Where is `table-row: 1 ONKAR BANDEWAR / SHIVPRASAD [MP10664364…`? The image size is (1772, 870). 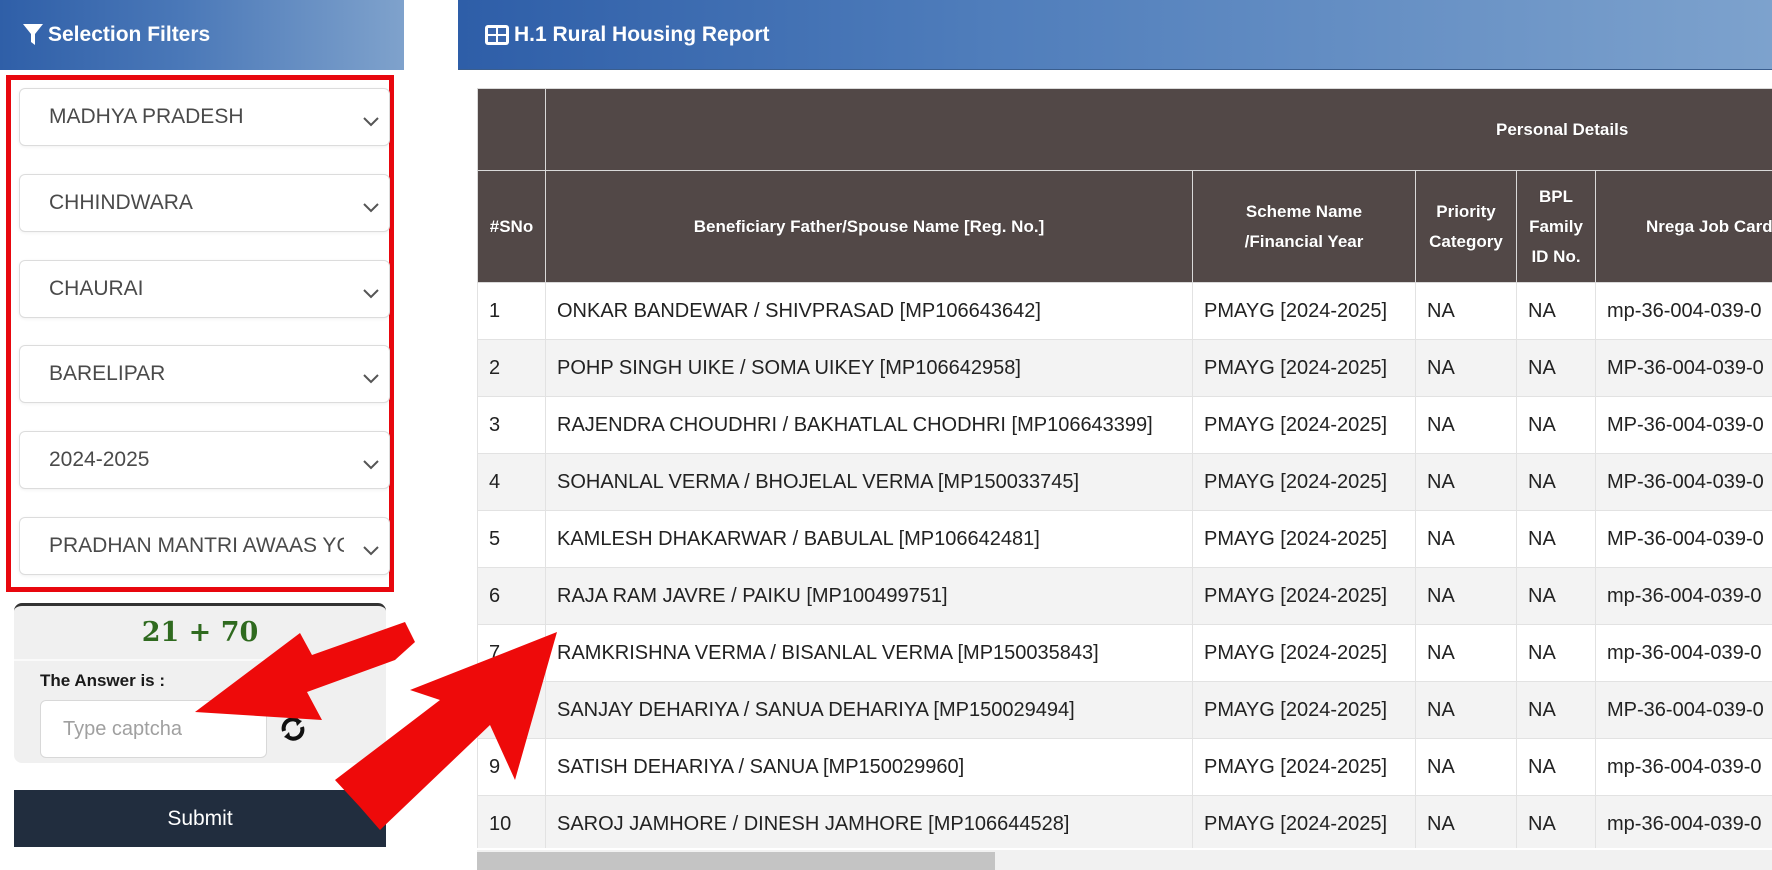
table-row: 1 ONKAR BANDEWAR / SHIVPRASAD [MP10664364… is located at coordinates (1124, 311).